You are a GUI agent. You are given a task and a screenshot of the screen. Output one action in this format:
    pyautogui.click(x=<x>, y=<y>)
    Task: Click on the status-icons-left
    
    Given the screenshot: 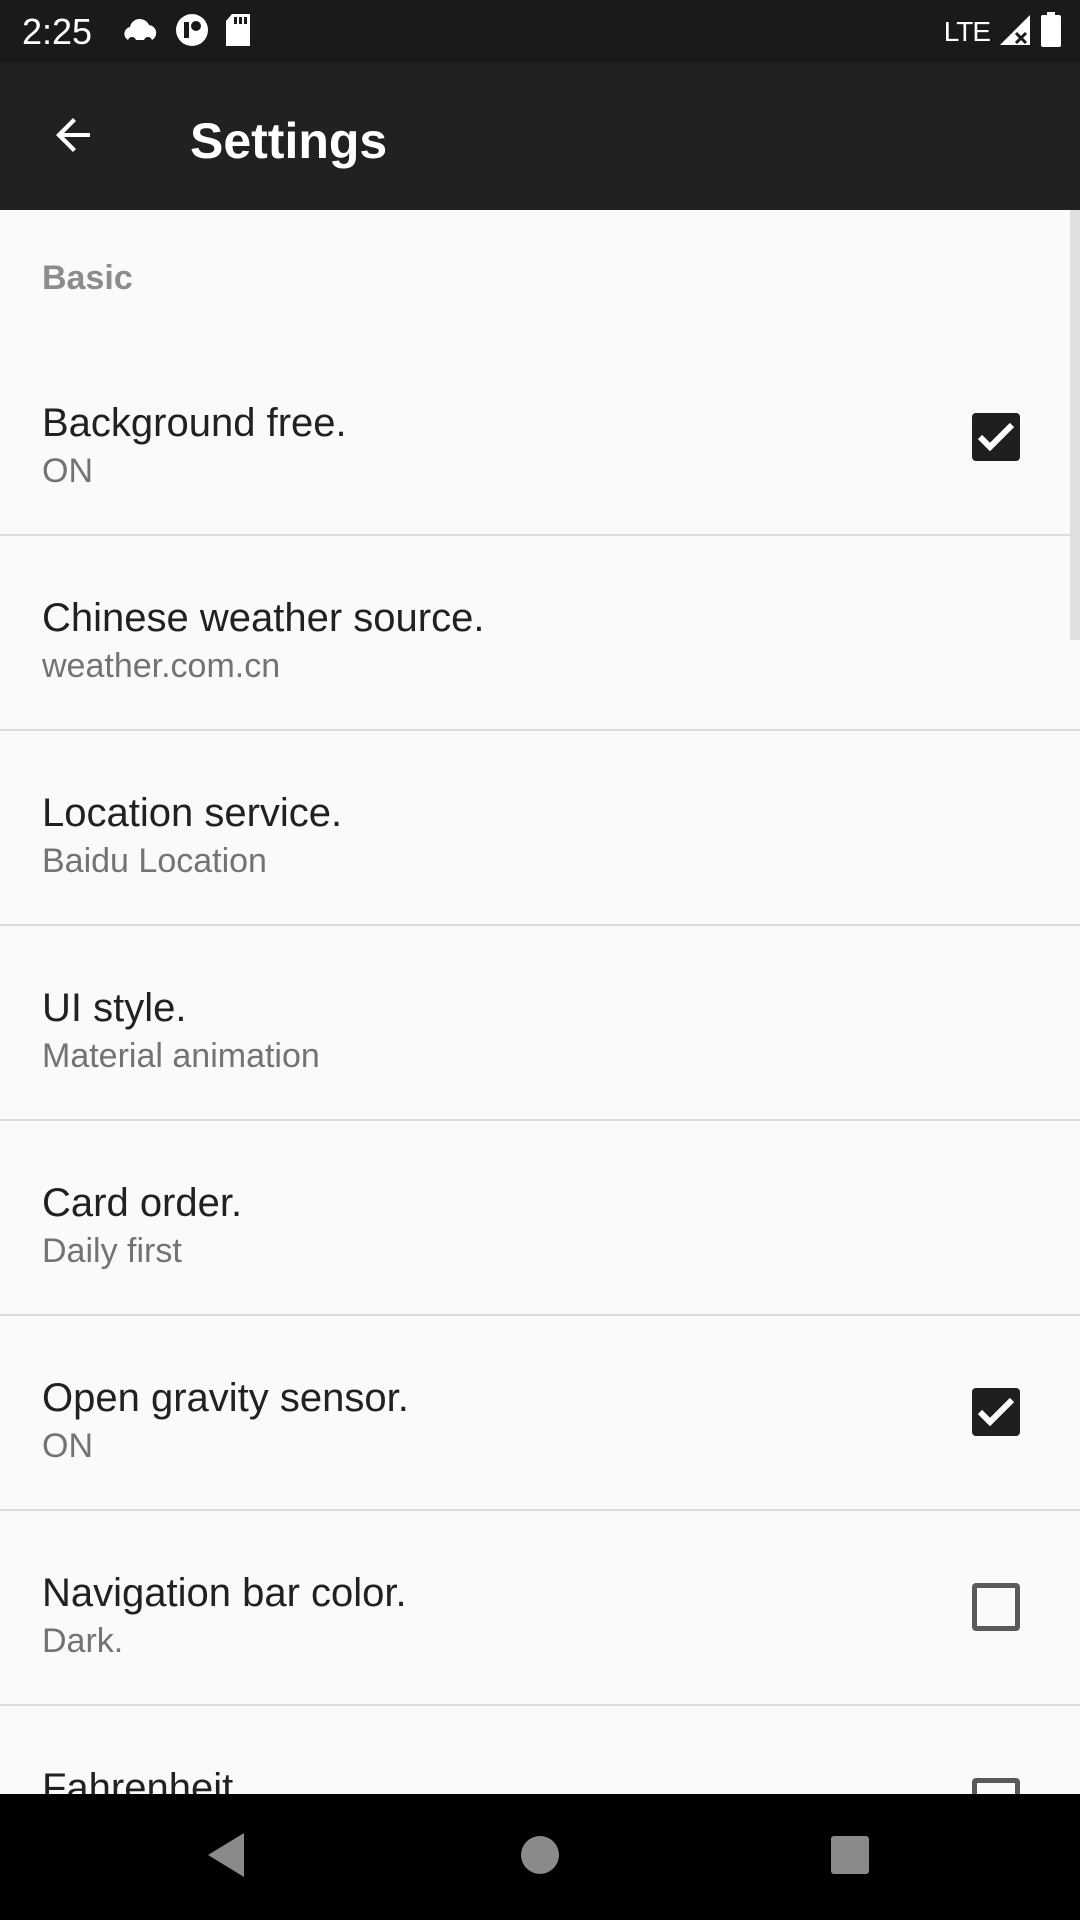 What is the action you would take?
    pyautogui.click(x=186, y=32)
    